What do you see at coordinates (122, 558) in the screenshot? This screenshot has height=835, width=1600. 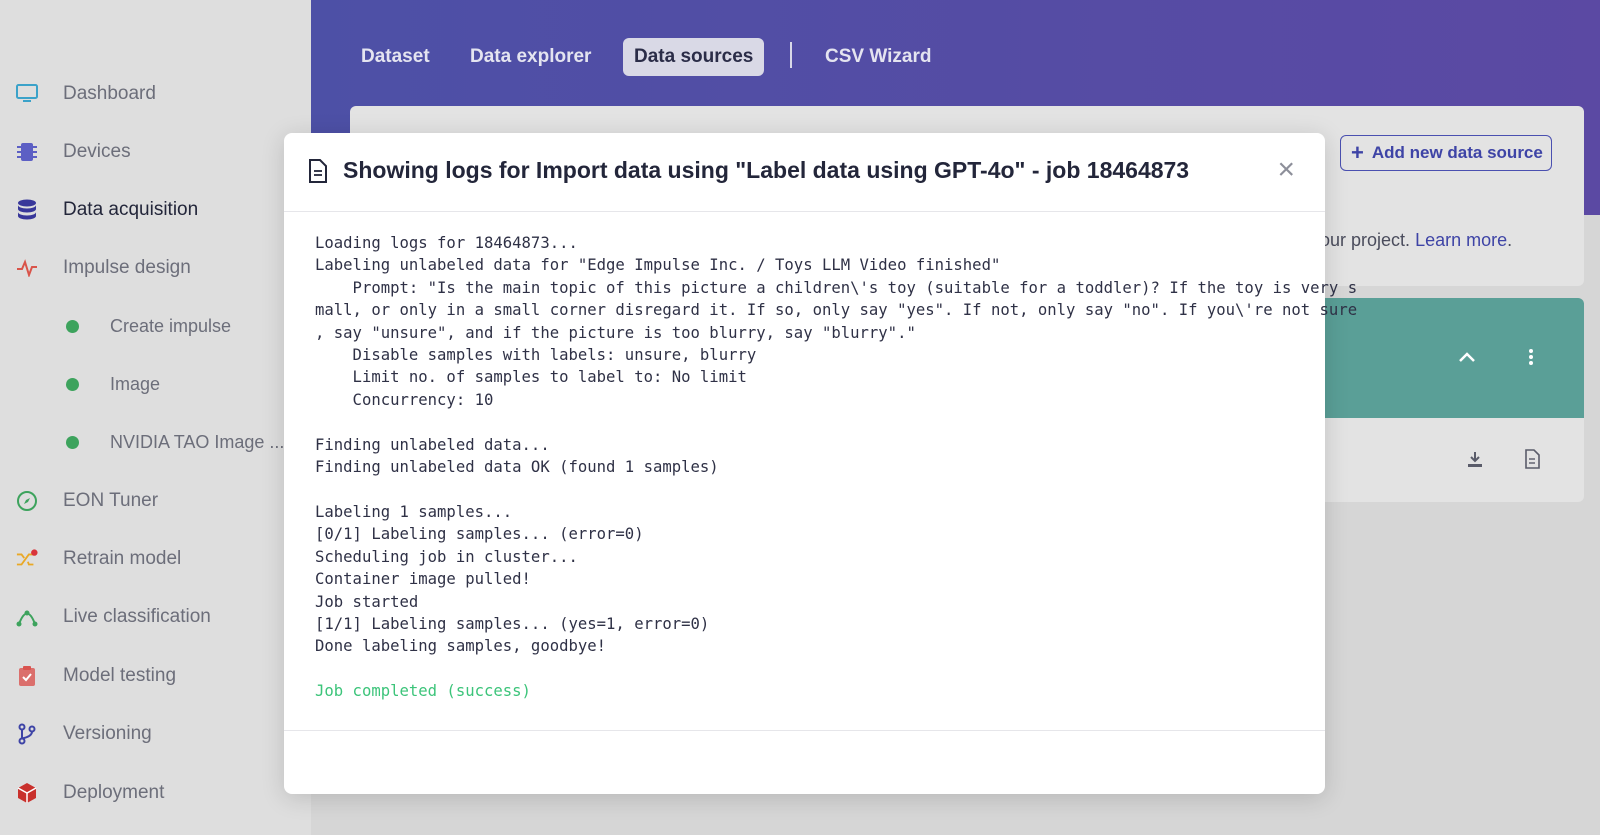 I see `sidebar-item-label: Retrain model` at bounding box center [122, 558].